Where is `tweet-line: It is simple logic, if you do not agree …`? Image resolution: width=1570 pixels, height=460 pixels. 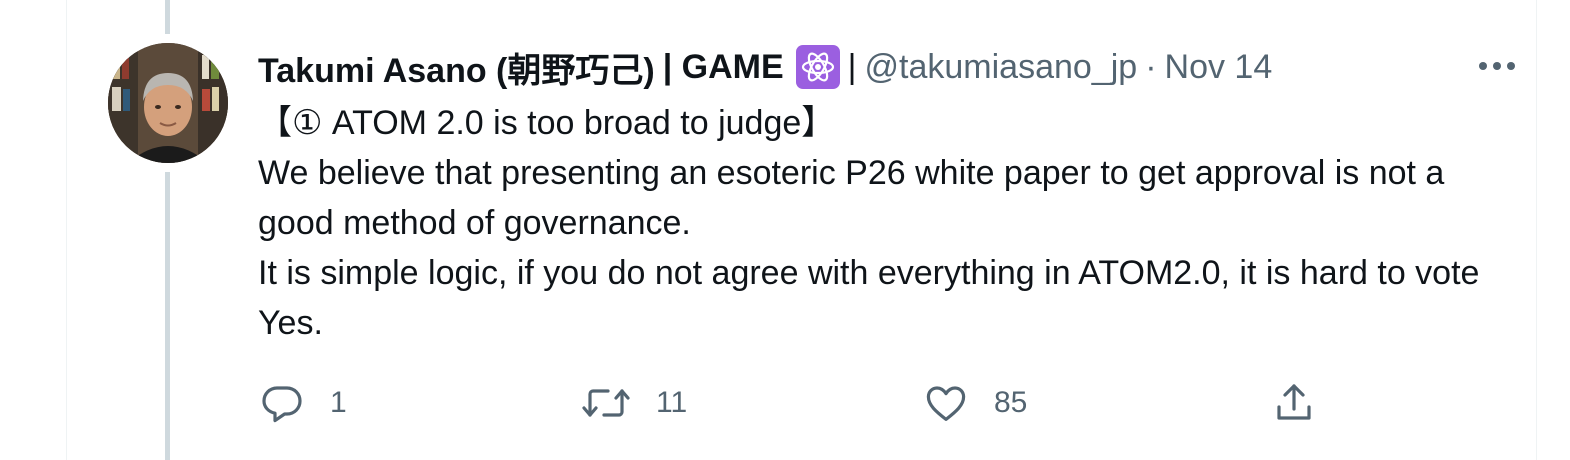
tweet-line: It is simple logic, if you do not agree … is located at coordinates (873, 298).